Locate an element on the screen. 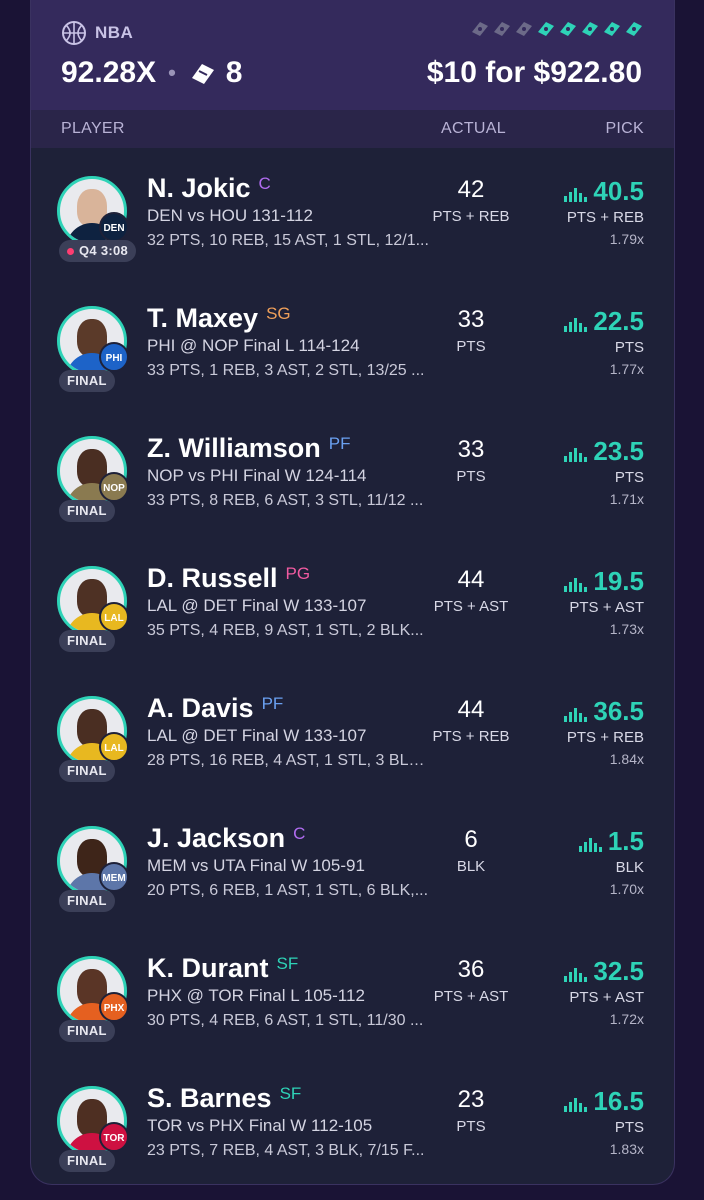  team-badge: DEN is located at coordinates (114, 227).